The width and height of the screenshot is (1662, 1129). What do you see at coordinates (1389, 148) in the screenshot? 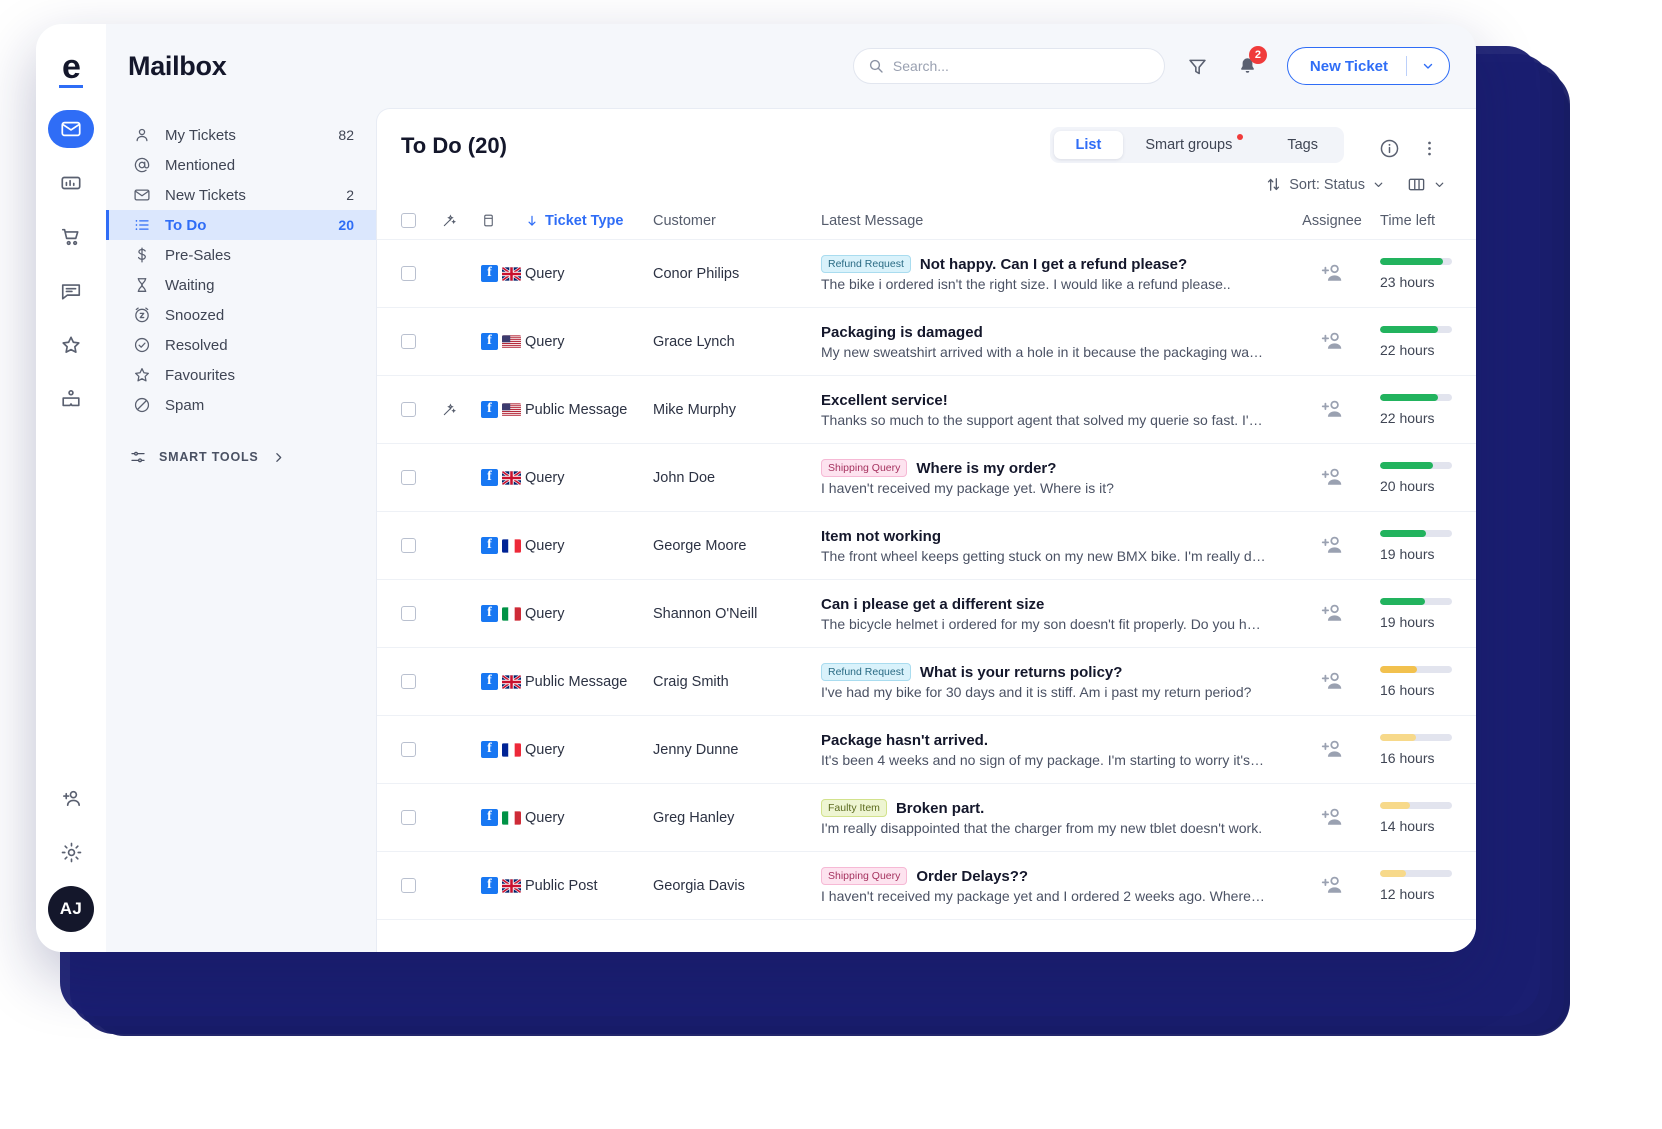
I see `info-button` at bounding box center [1389, 148].